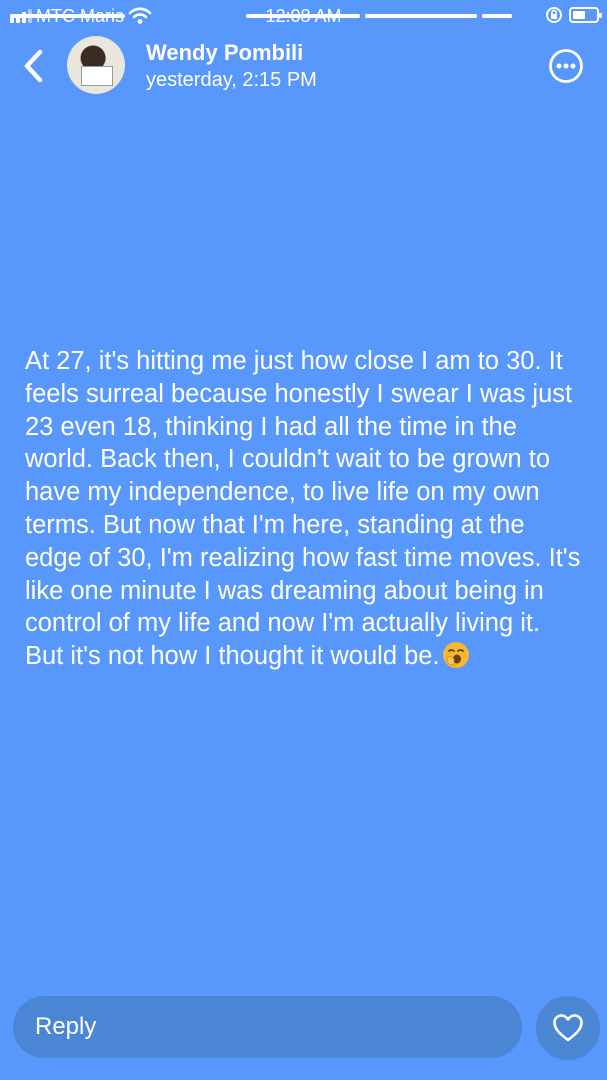 This screenshot has width=607, height=1080. I want to click on battery-icon, so click(585, 15).